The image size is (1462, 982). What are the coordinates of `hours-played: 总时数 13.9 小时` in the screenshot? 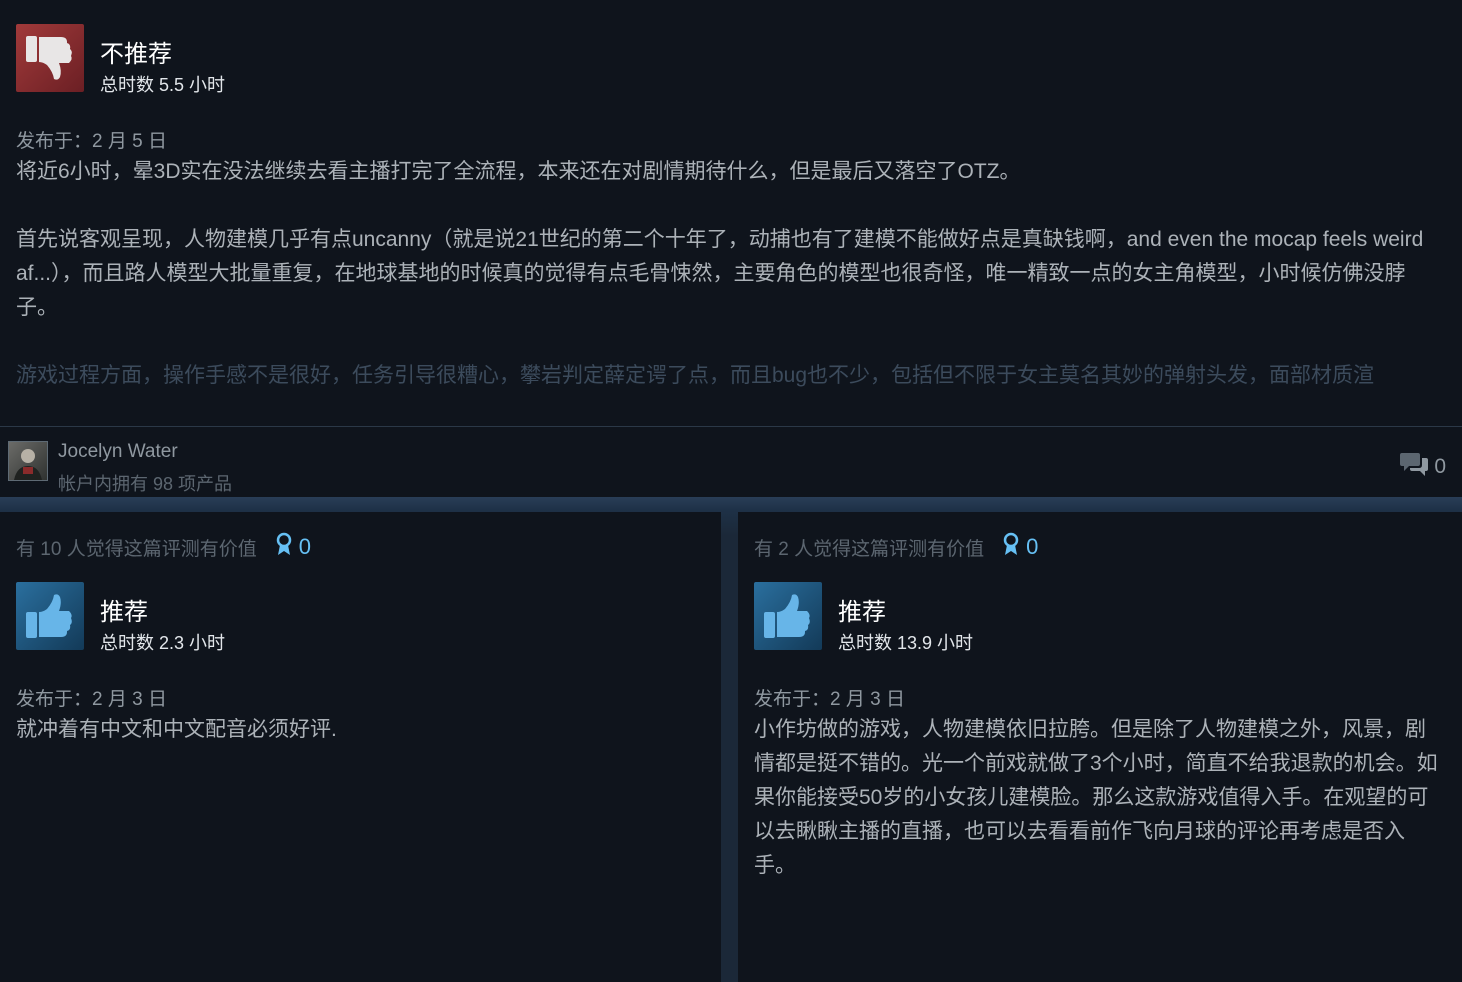 It's located at (906, 643).